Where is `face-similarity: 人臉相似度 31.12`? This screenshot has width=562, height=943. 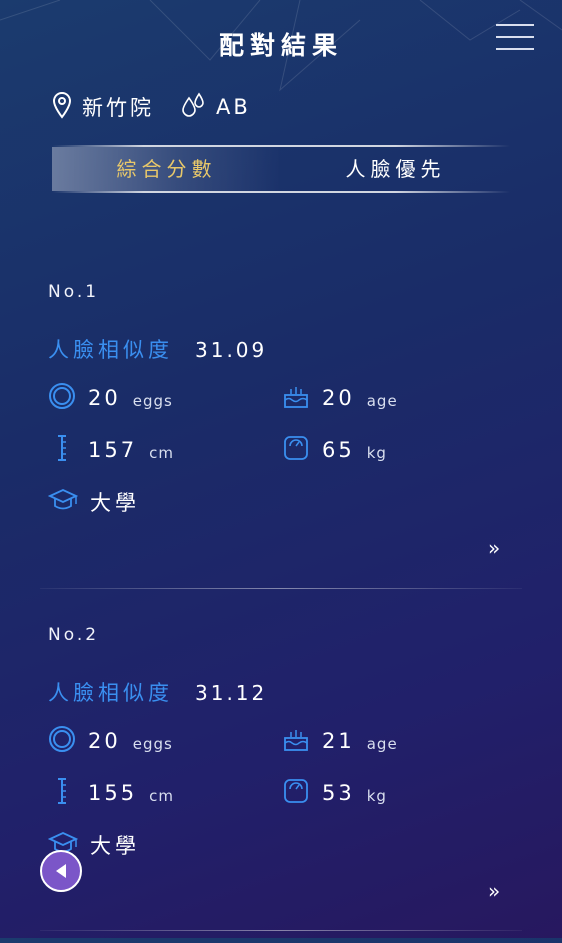
face-similarity: 人臉相似度 31.12 is located at coordinates (157, 692).